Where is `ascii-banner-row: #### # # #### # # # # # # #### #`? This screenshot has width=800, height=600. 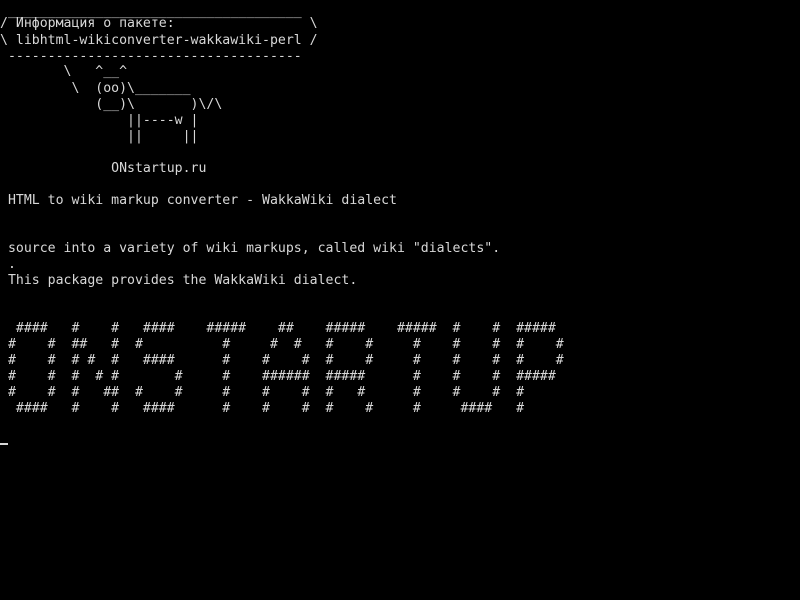 ascii-banner-row: #### # # #### # # # # # # #### # is located at coordinates (262, 408).